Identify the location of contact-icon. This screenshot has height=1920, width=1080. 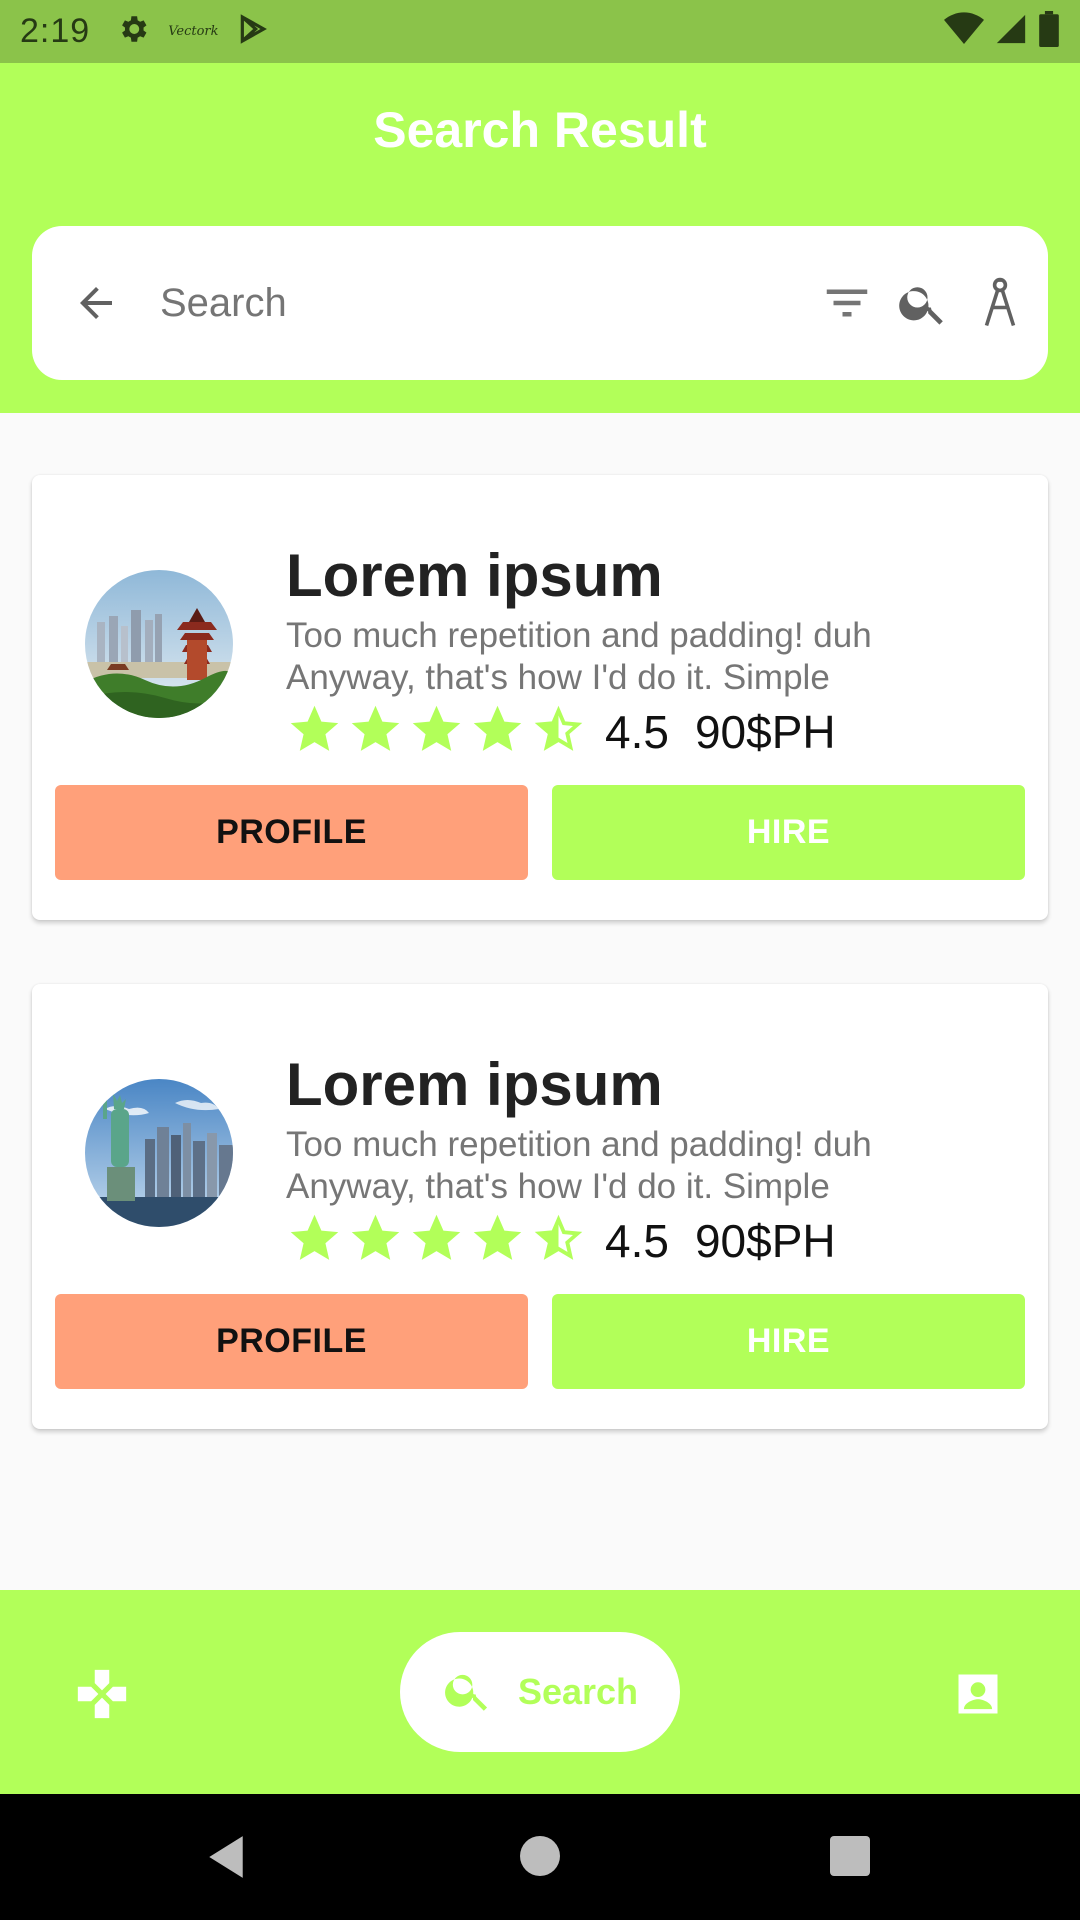
(978, 1696).